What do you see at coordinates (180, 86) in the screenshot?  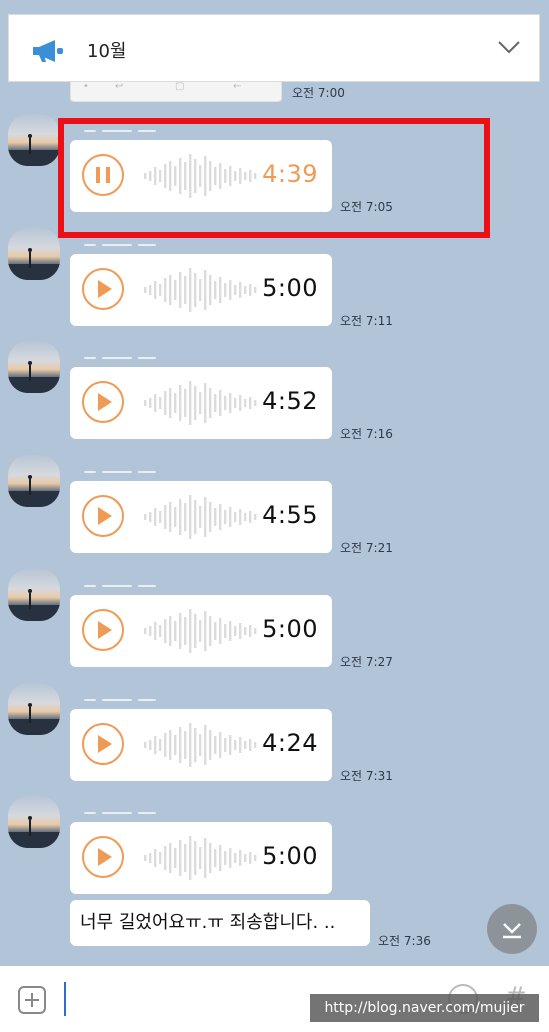 I see `square-icon: ▢` at bounding box center [180, 86].